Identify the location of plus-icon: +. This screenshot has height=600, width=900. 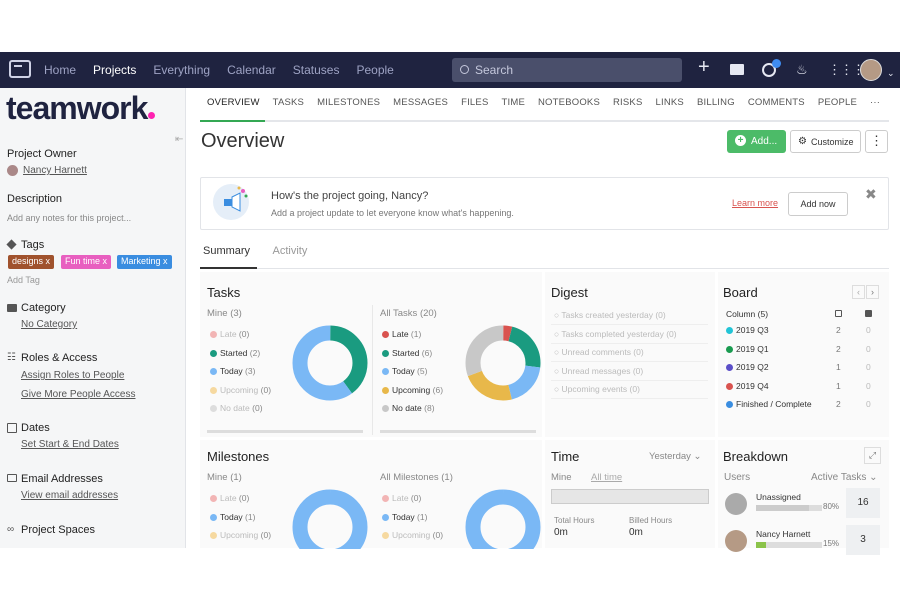
(704, 67).